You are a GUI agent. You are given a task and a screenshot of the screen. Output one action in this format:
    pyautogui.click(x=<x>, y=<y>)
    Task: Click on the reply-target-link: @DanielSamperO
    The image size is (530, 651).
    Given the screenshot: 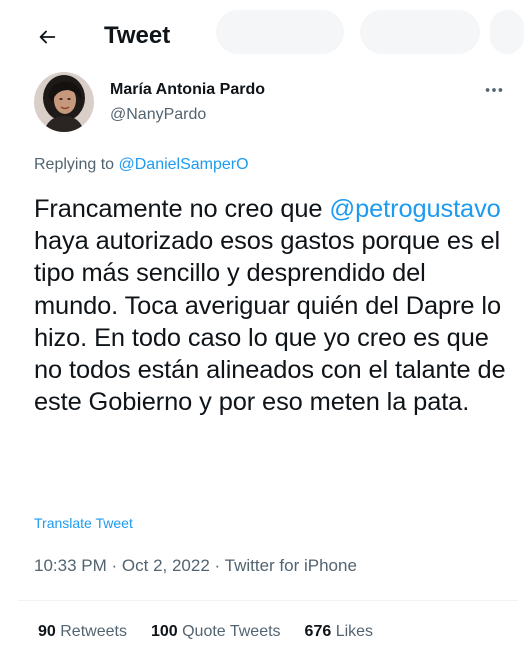 What is the action you would take?
    pyautogui.click(x=184, y=164)
    